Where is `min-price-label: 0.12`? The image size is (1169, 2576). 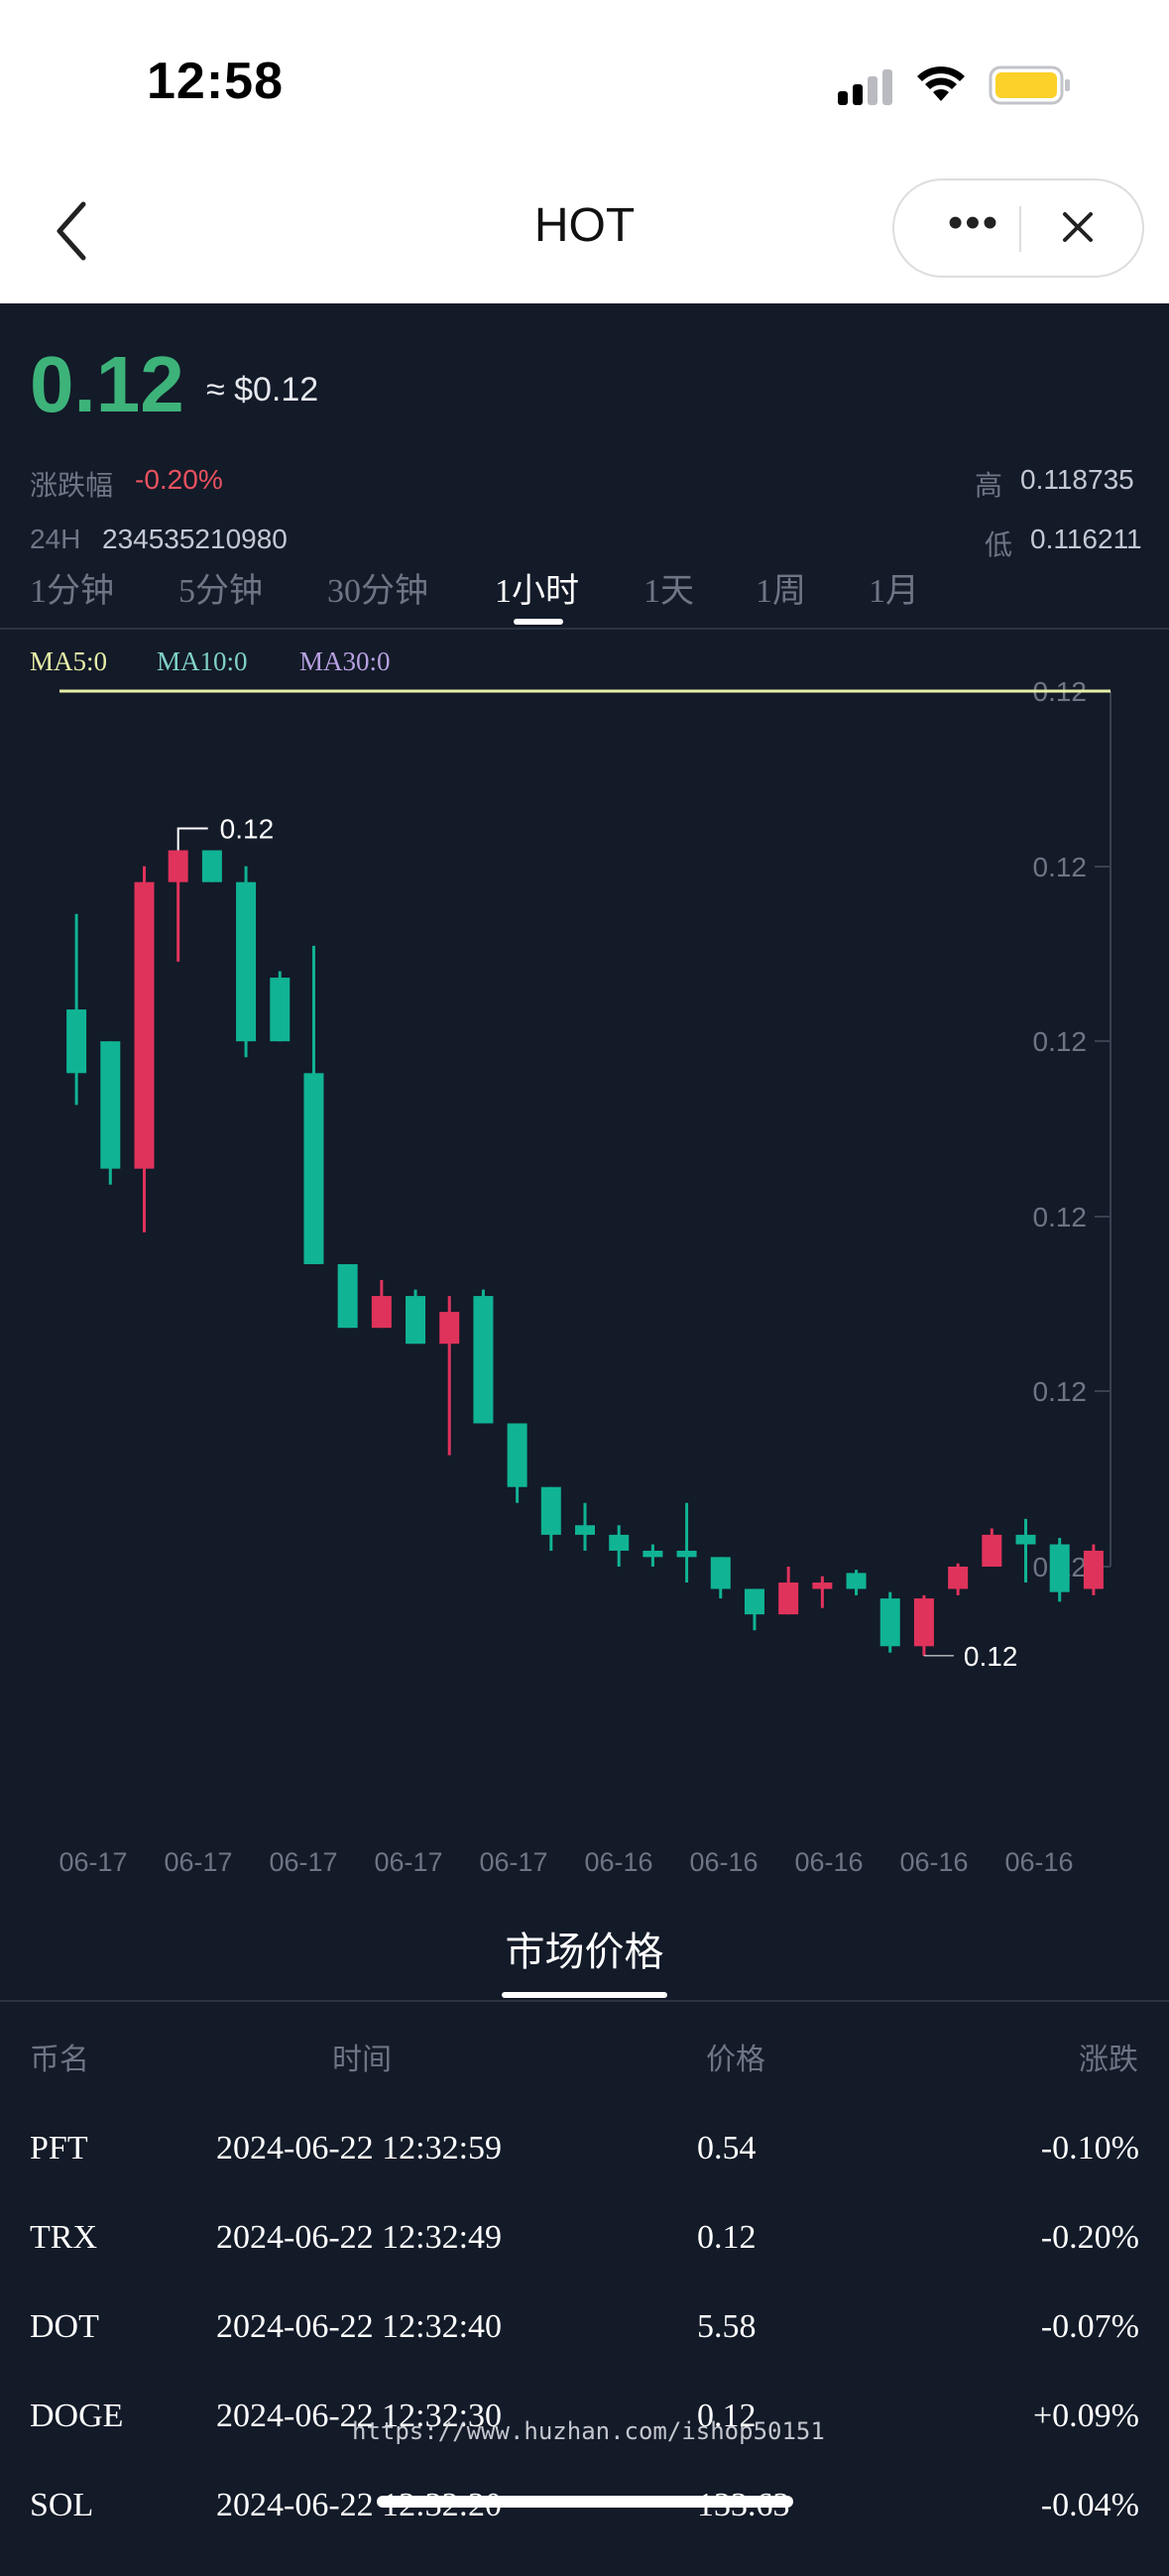
min-price-label: 0.12 is located at coordinates (991, 1656).